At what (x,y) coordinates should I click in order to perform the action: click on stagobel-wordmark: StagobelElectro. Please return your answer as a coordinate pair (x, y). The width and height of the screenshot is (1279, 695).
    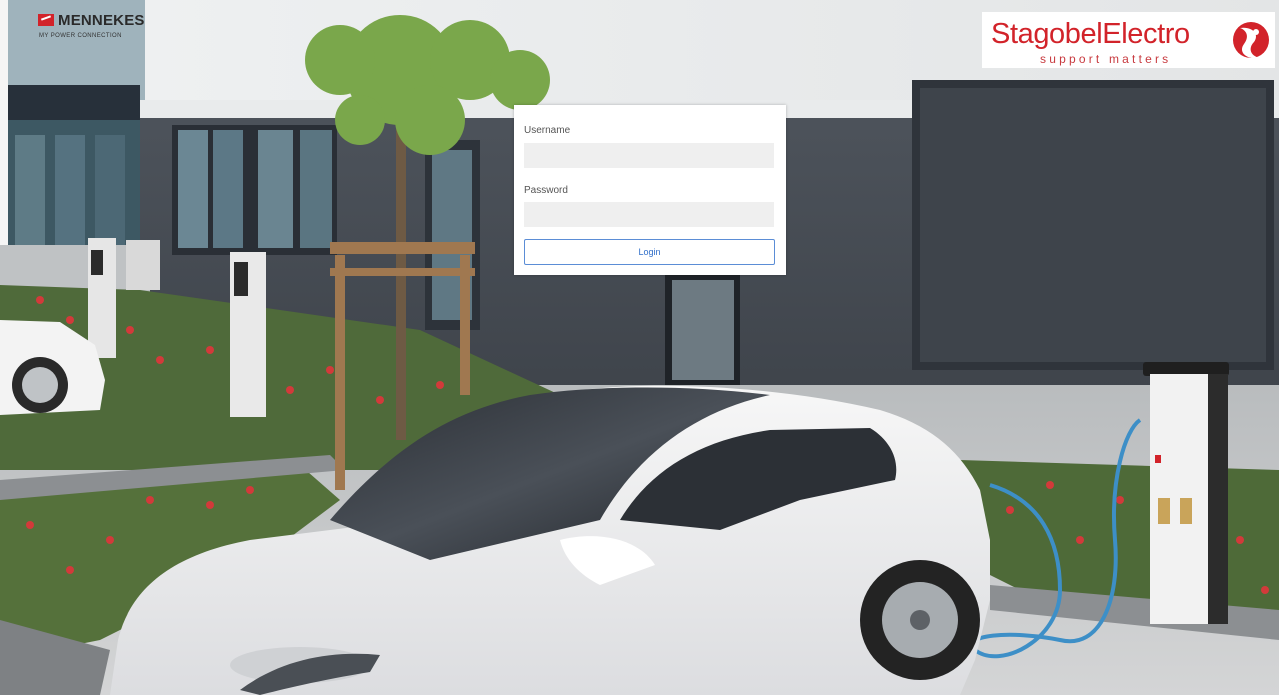
    Looking at the image, I should click on (1090, 34).